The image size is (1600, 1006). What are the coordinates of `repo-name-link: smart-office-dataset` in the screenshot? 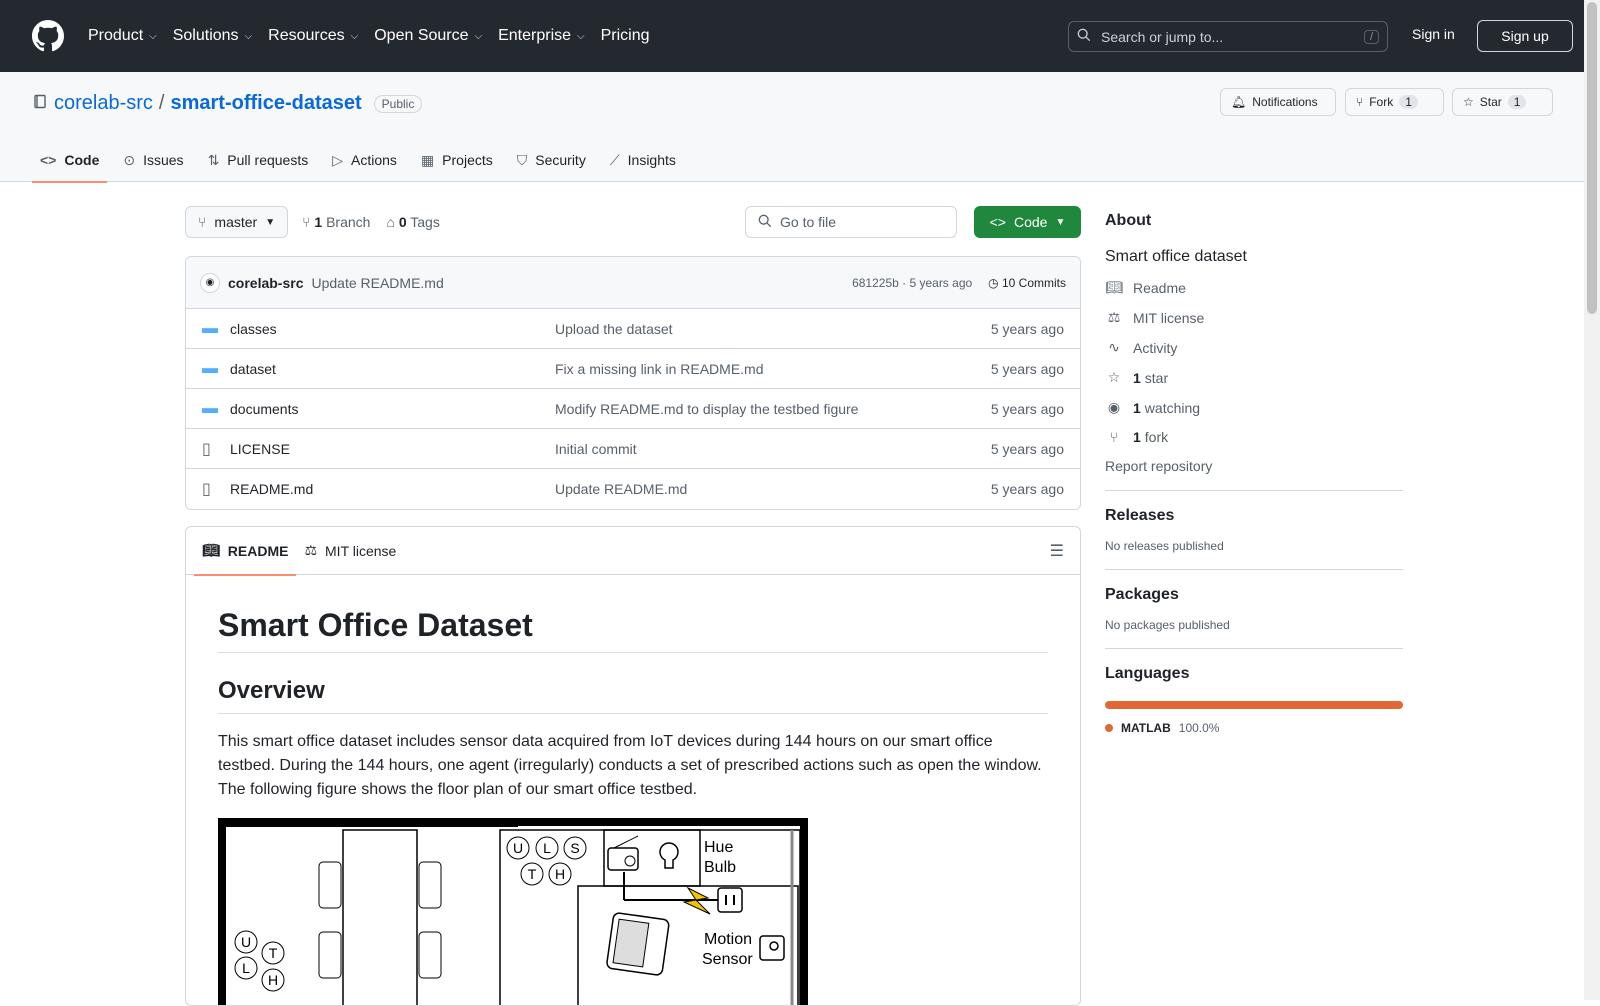 It's located at (265, 103).